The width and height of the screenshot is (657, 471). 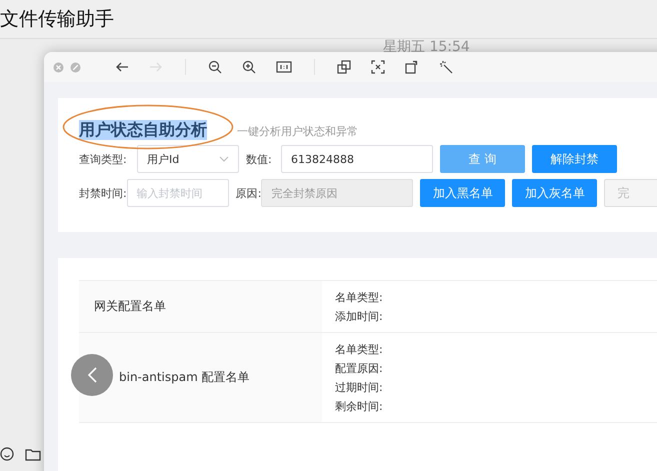 What do you see at coordinates (463, 193) in the screenshot?
I see `action-button: 加入黑名单` at bounding box center [463, 193].